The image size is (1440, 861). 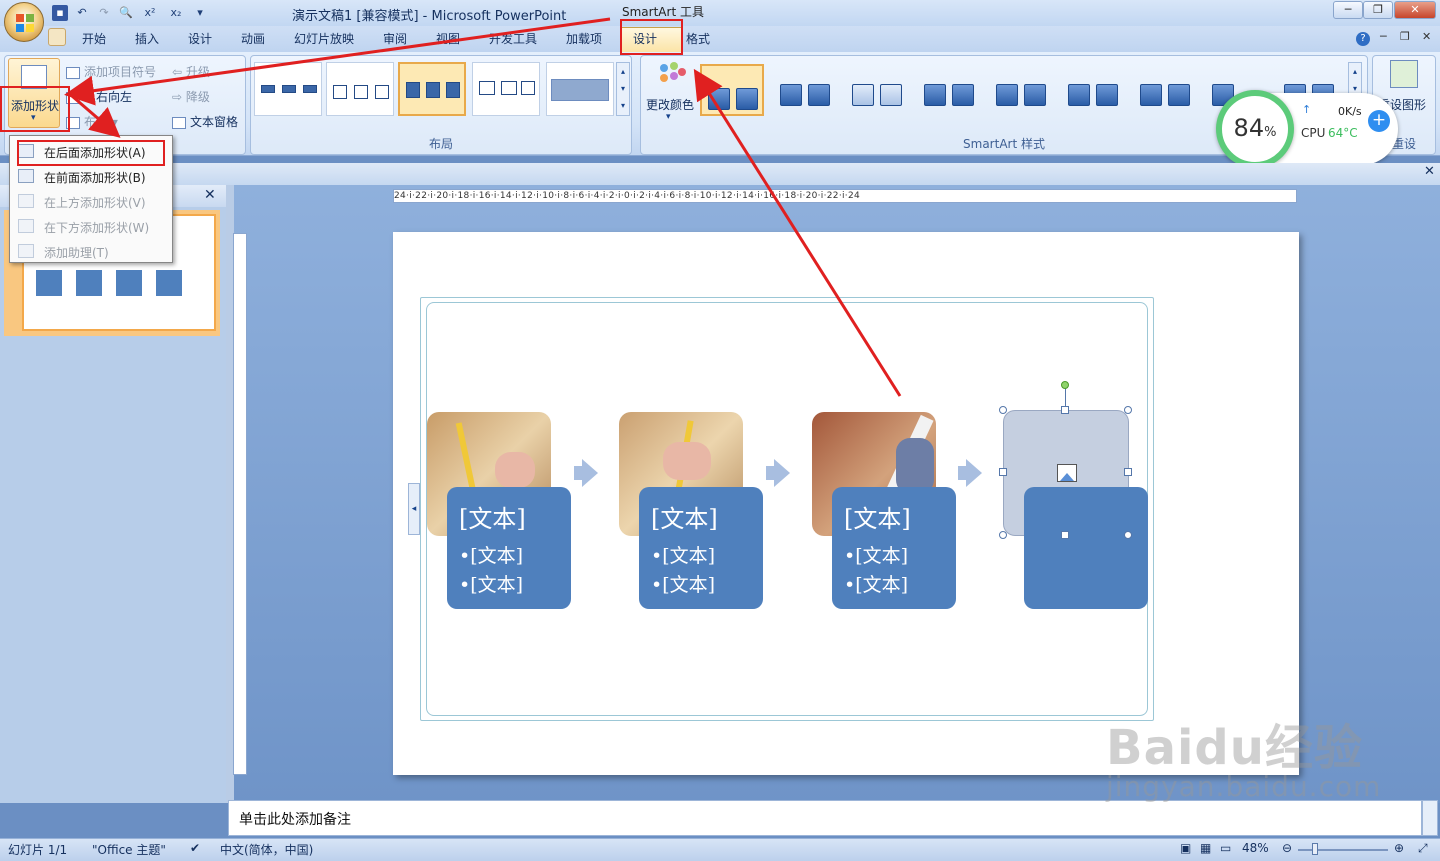 What do you see at coordinates (1378, 10) in the screenshot?
I see `maximize-button: ❐` at bounding box center [1378, 10].